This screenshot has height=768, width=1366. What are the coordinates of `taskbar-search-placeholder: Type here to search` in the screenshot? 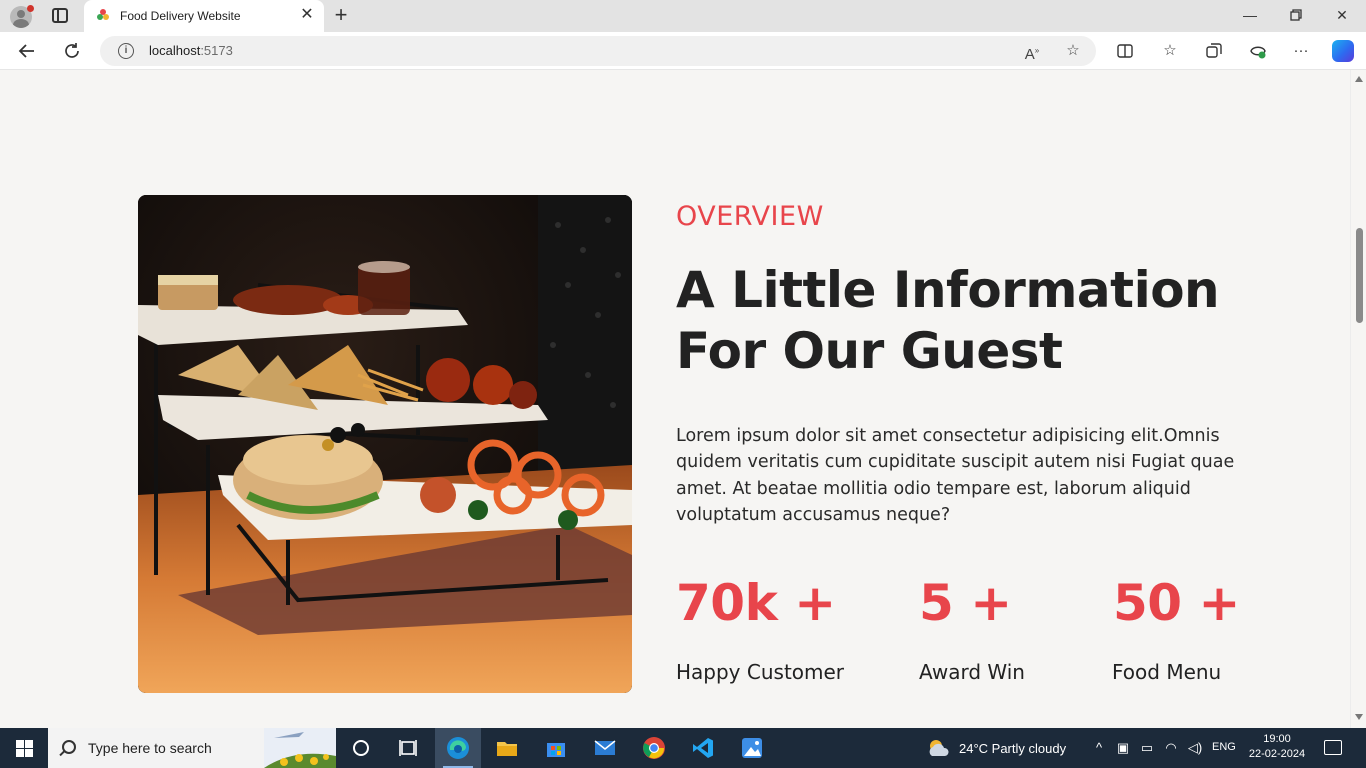 It's located at (150, 748).